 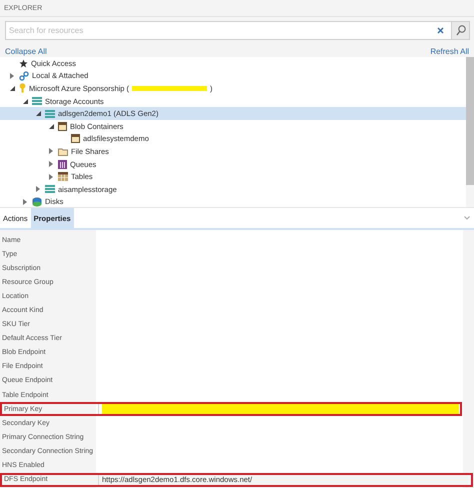 What do you see at coordinates (63, 177) in the screenshot?
I see `table-icon` at bounding box center [63, 177].